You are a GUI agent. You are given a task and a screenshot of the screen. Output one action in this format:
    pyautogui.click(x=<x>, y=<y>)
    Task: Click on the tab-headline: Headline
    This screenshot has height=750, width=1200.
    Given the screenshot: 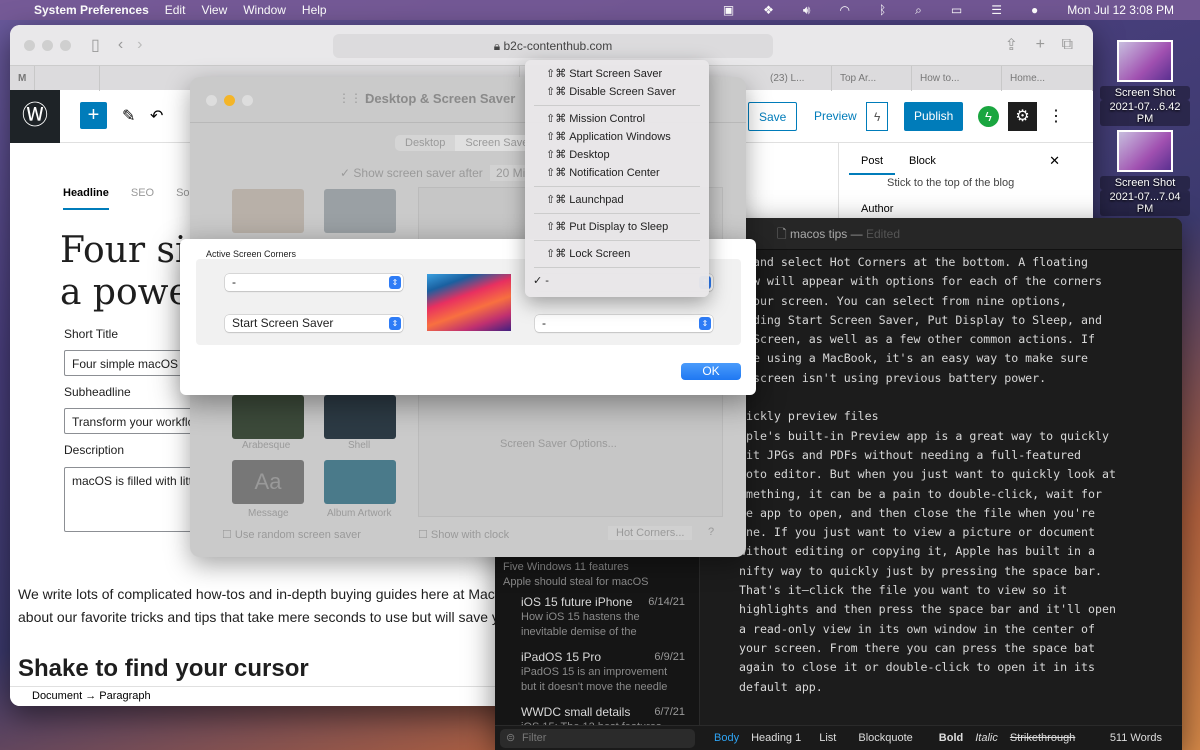 What is the action you would take?
    pyautogui.click(x=86, y=198)
    